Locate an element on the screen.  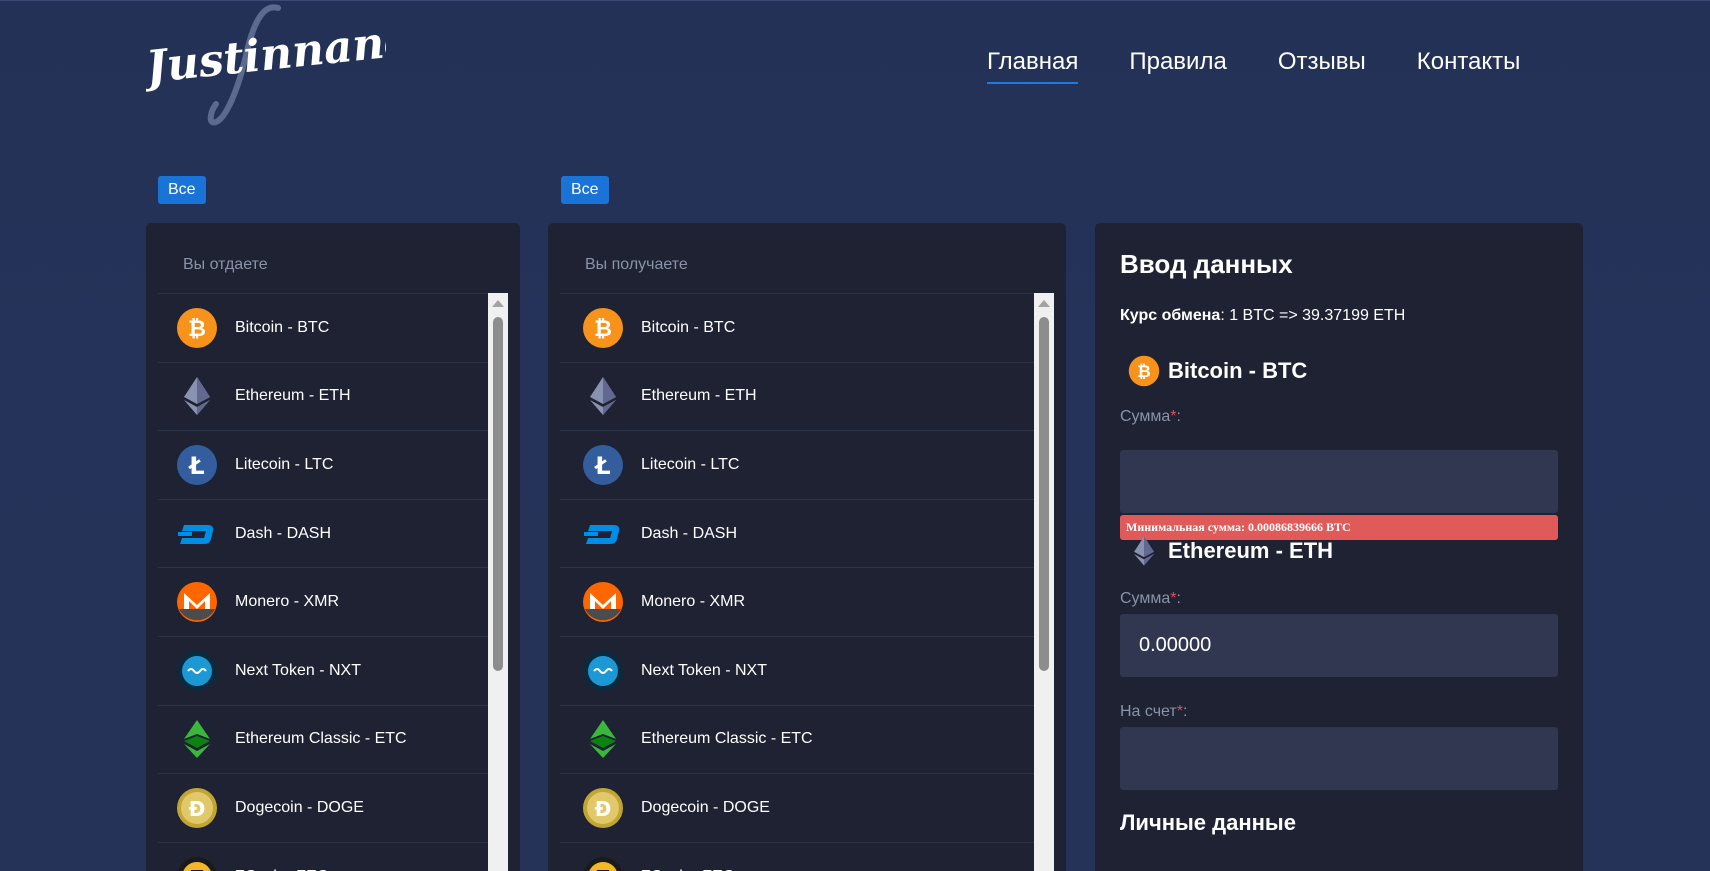
give-currency-item: Ƶ ZCash - ZEC is located at coordinates (323, 856).